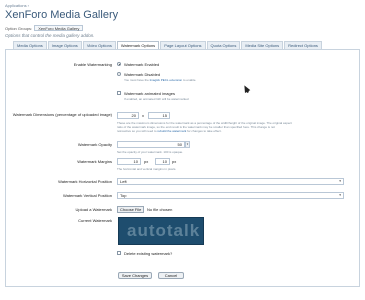  Describe the element at coordinates (187, 144) in the screenshot. I see `opacity-stepper: ▾` at that location.